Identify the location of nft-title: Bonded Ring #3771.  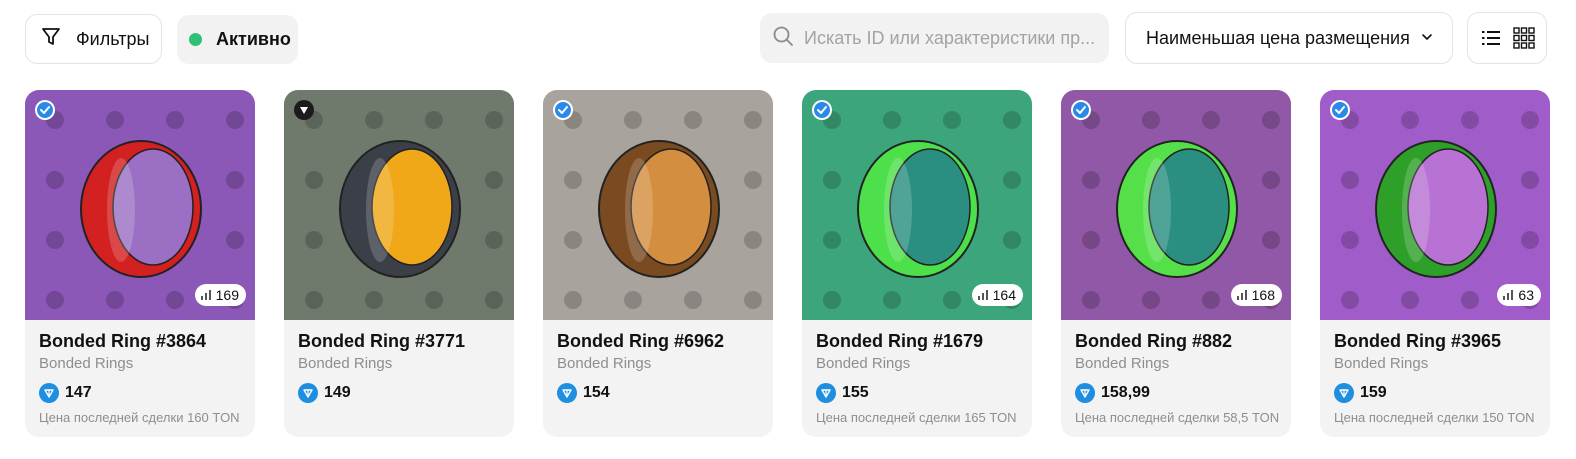
(382, 341).